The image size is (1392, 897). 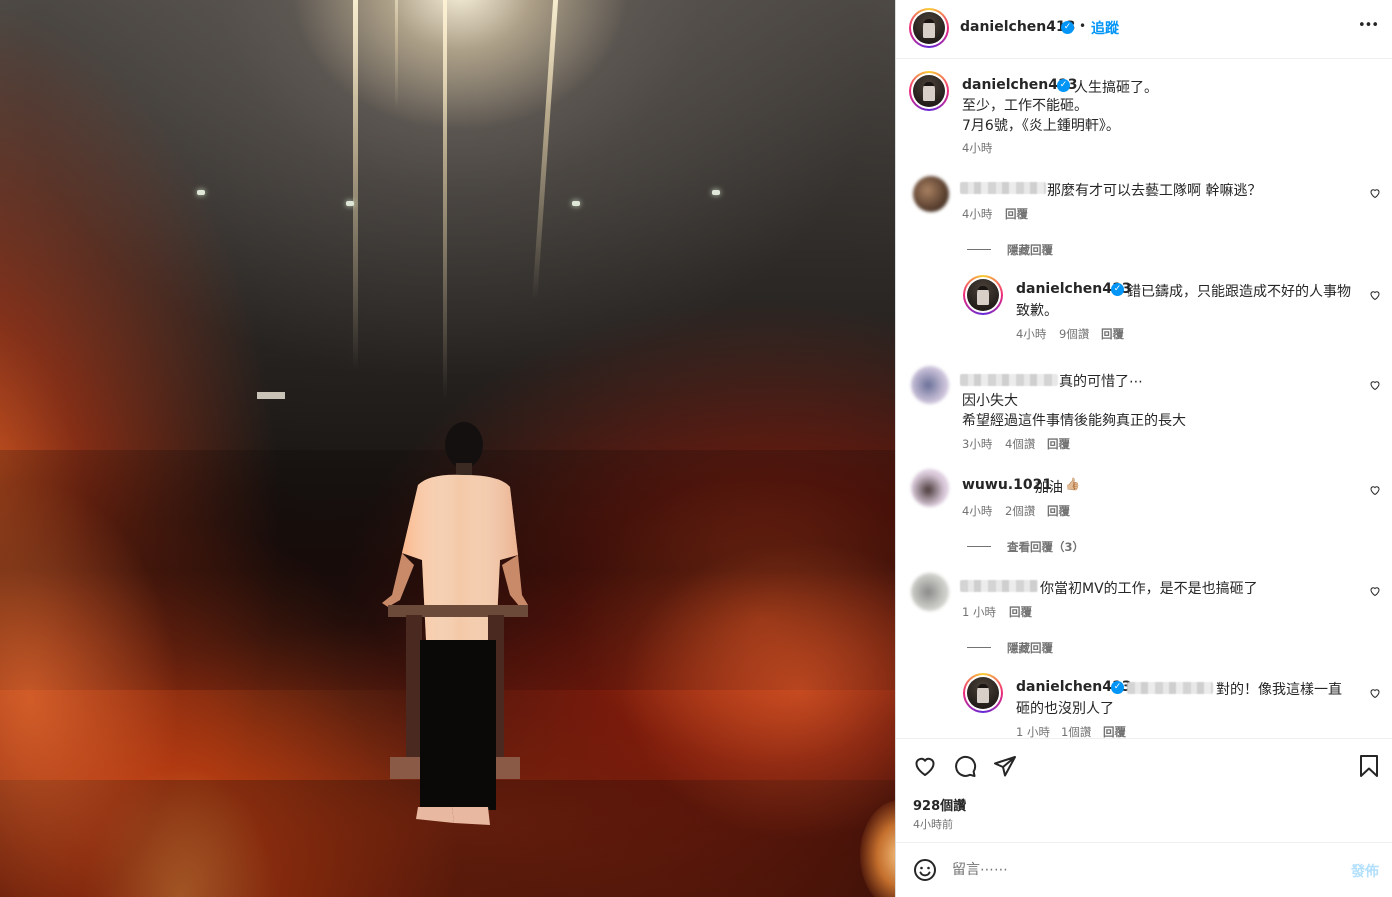 What do you see at coordinates (929, 91) in the screenshot?
I see `caption-avatar` at bounding box center [929, 91].